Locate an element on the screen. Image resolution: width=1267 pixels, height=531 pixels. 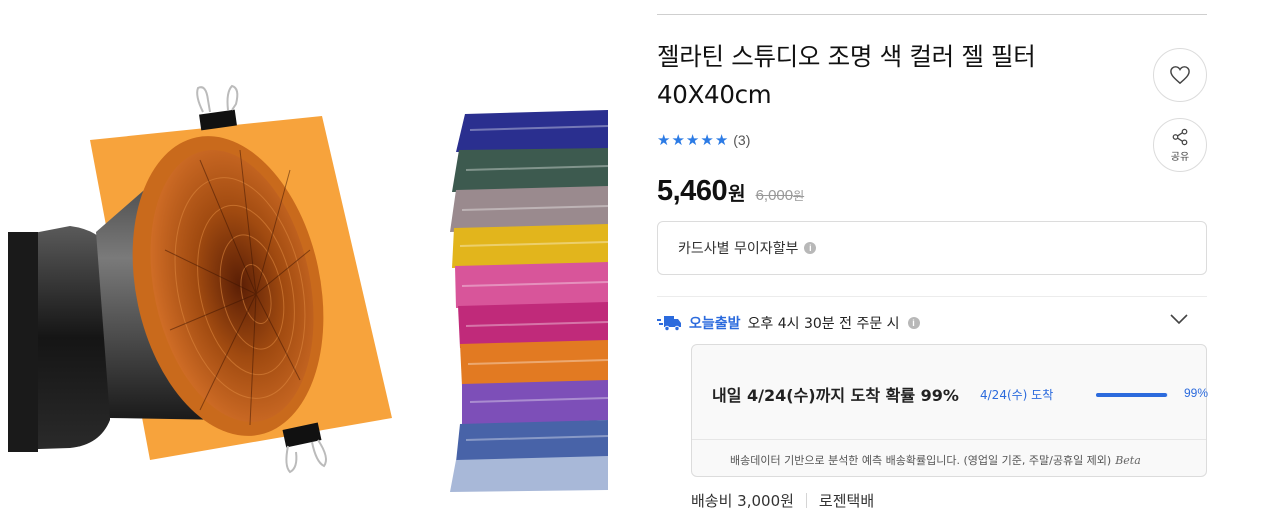
price-row: 5,460 원 6,000 원 is located at coordinates (730, 191).